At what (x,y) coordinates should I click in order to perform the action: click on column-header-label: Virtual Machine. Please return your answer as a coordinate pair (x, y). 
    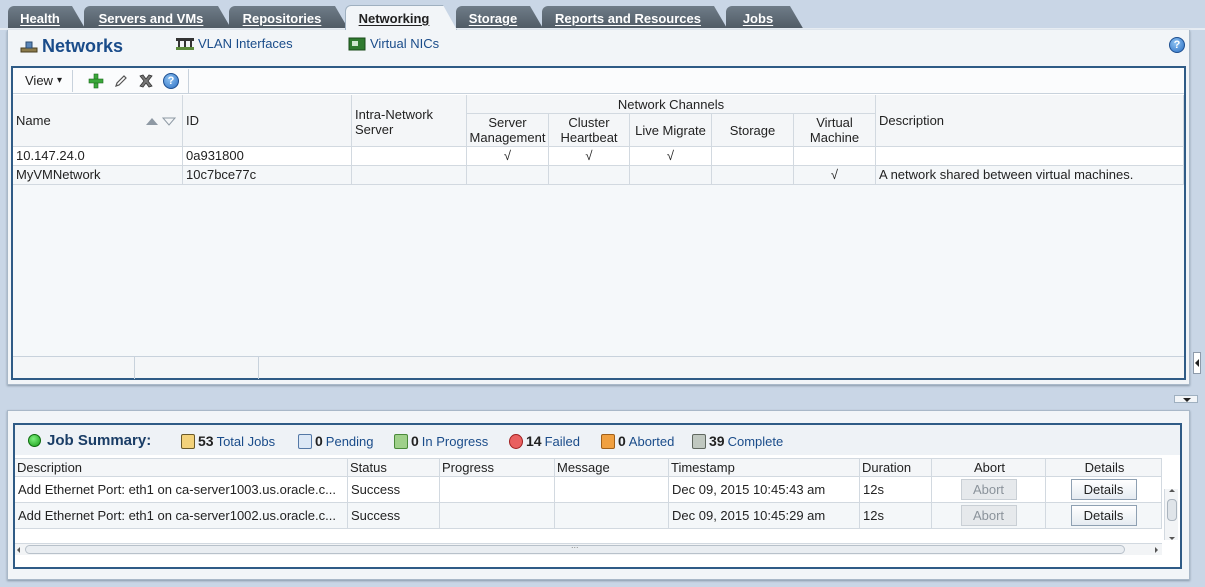
    Looking at the image, I should click on (834, 130).